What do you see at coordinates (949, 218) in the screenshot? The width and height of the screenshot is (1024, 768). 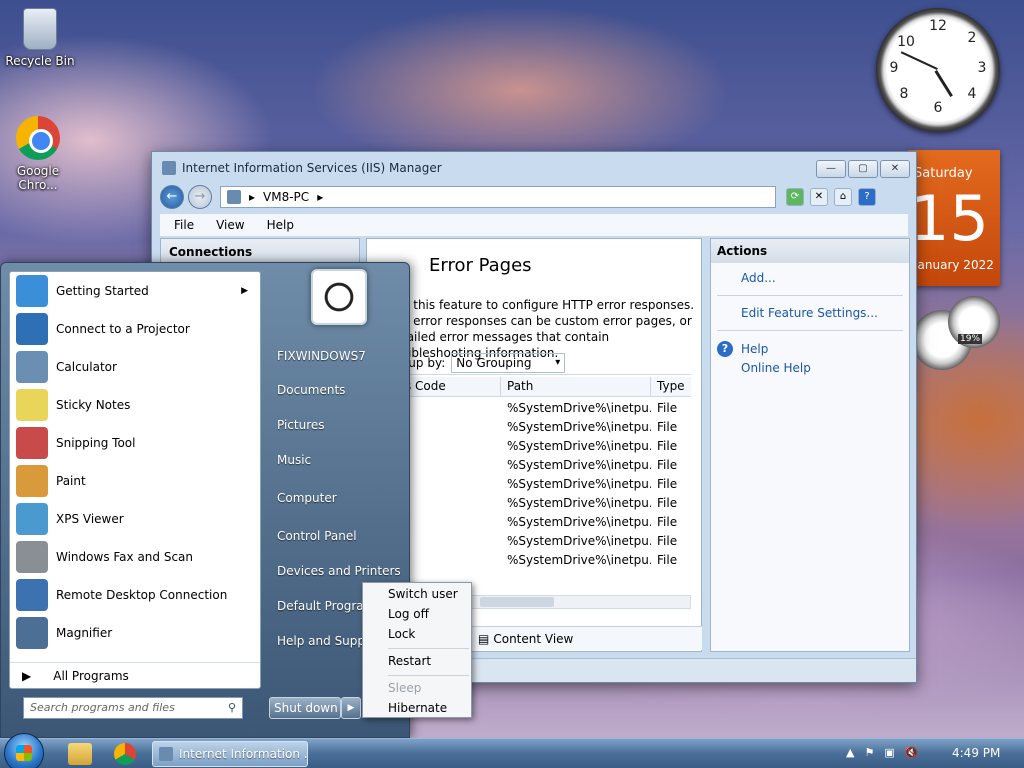 I see `calendar-date: 15` at bounding box center [949, 218].